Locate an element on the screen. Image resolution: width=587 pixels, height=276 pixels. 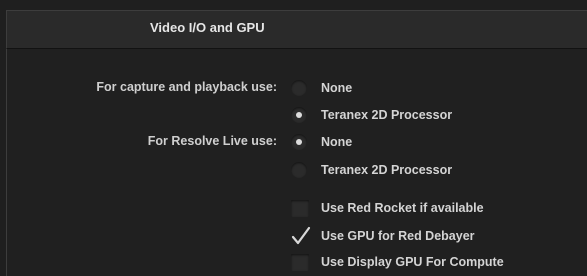
resolve-live-teranex-option: Teranex 2D Processor is located at coordinates (371, 170).